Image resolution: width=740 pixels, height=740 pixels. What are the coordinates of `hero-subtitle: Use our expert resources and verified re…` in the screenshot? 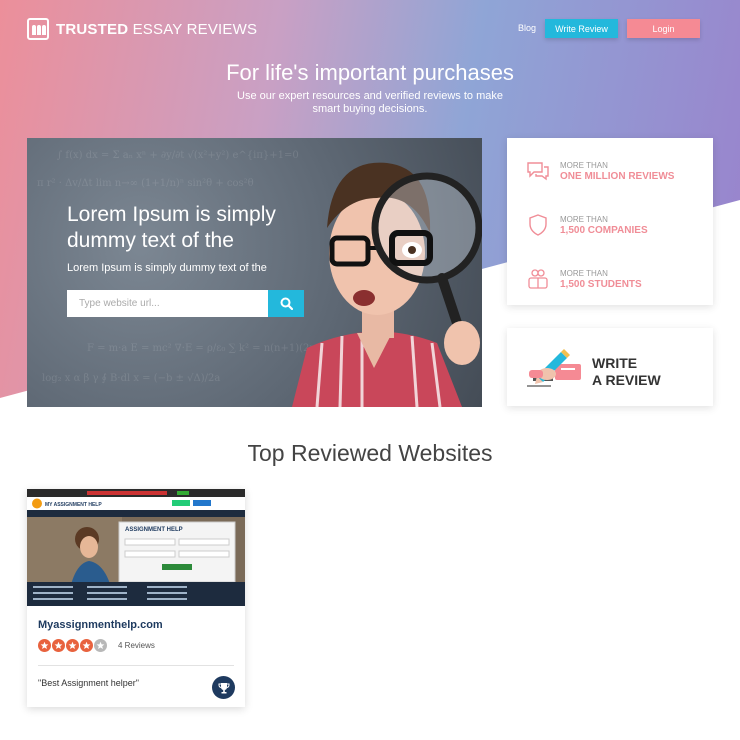 It's located at (370, 102).